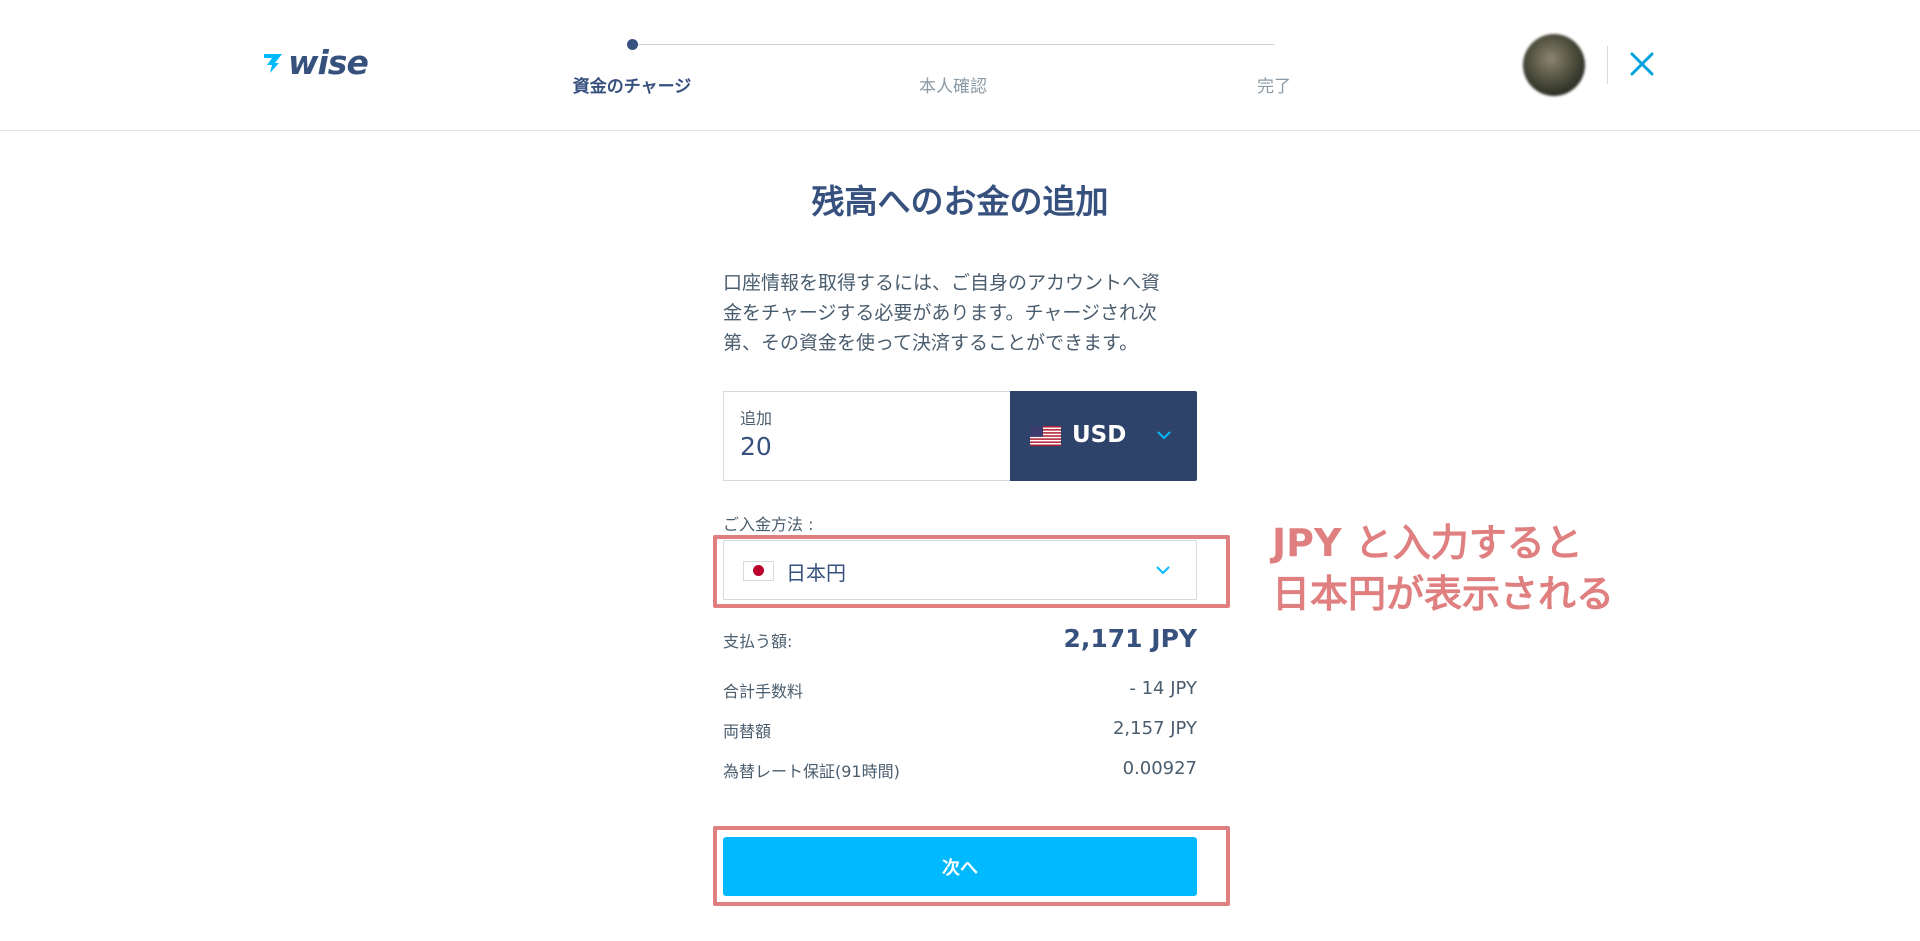 The width and height of the screenshot is (1920, 941). Describe the element at coordinates (756, 446) in the screenshot. I see `amount-value: 20` at that location.